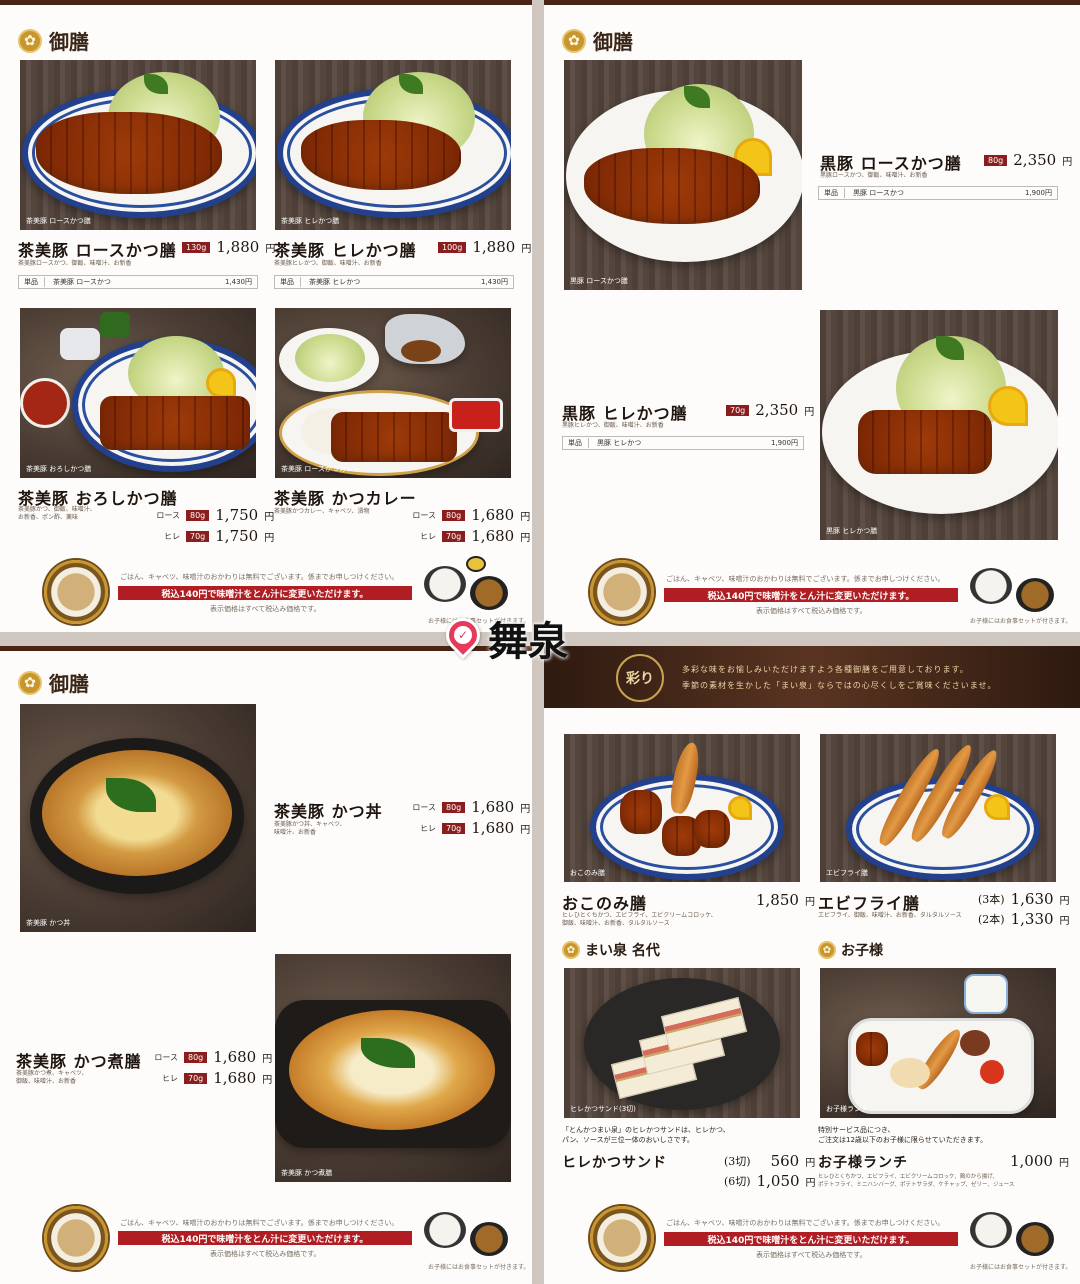  Describe the element at coordinates (1035, 160) in the screenshot. I see `price-value: 2,350` at that location.